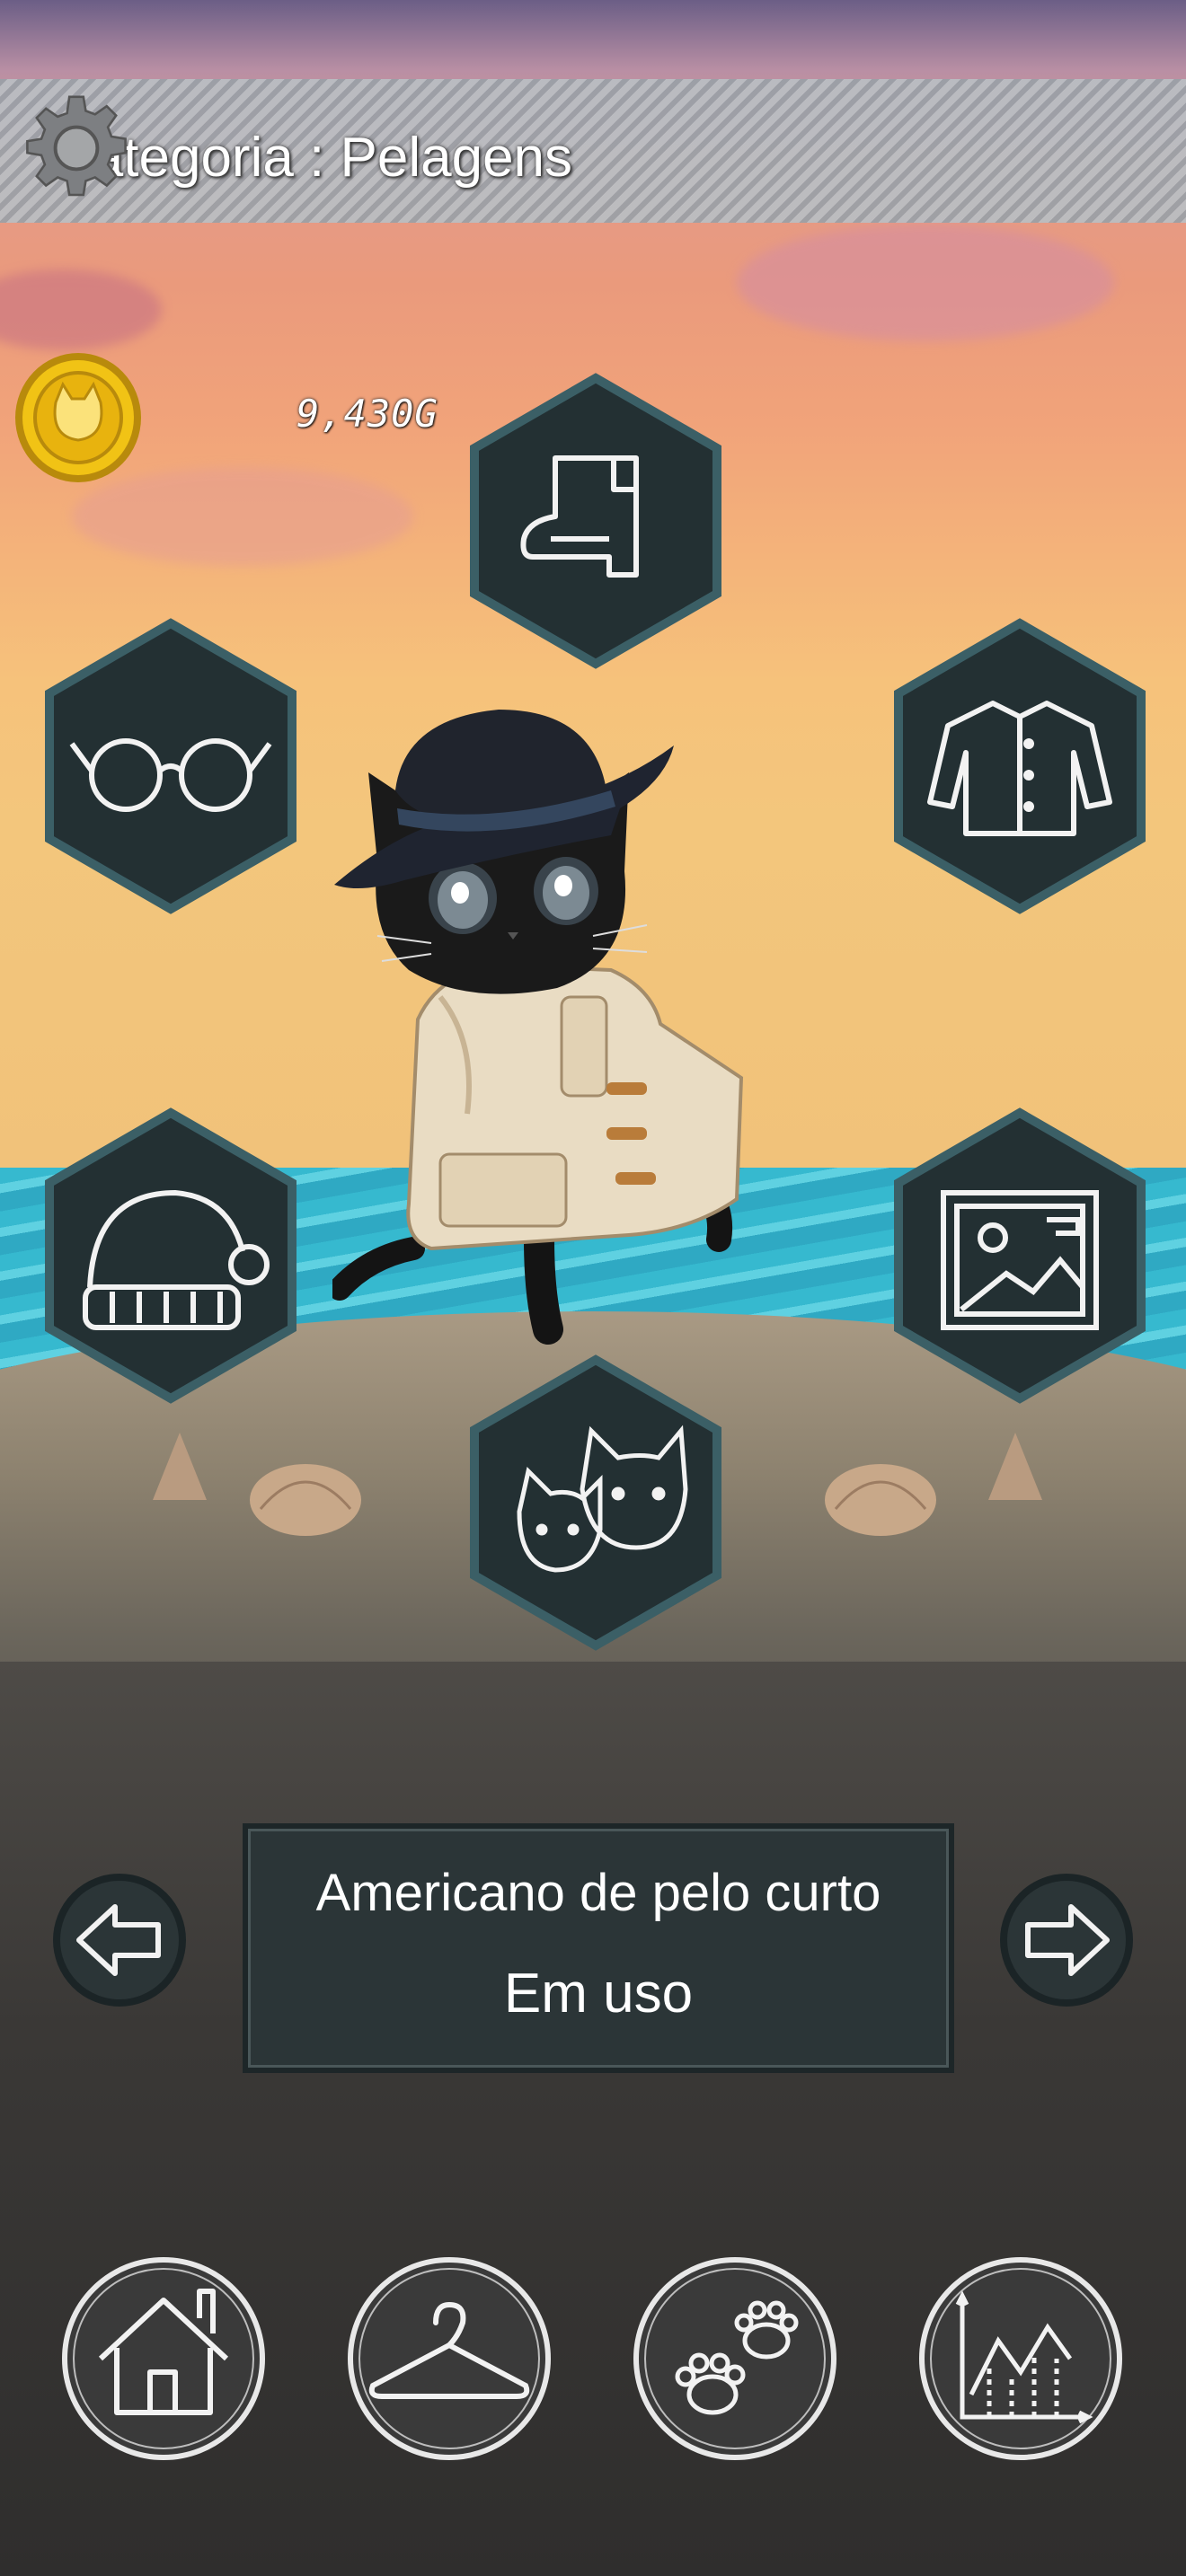 This screenshot has width=1186, height=2576. Describe the element at coordinates (598, 1893) in the screenshot. I see `item-name: Americano de pelo curto` at that location.